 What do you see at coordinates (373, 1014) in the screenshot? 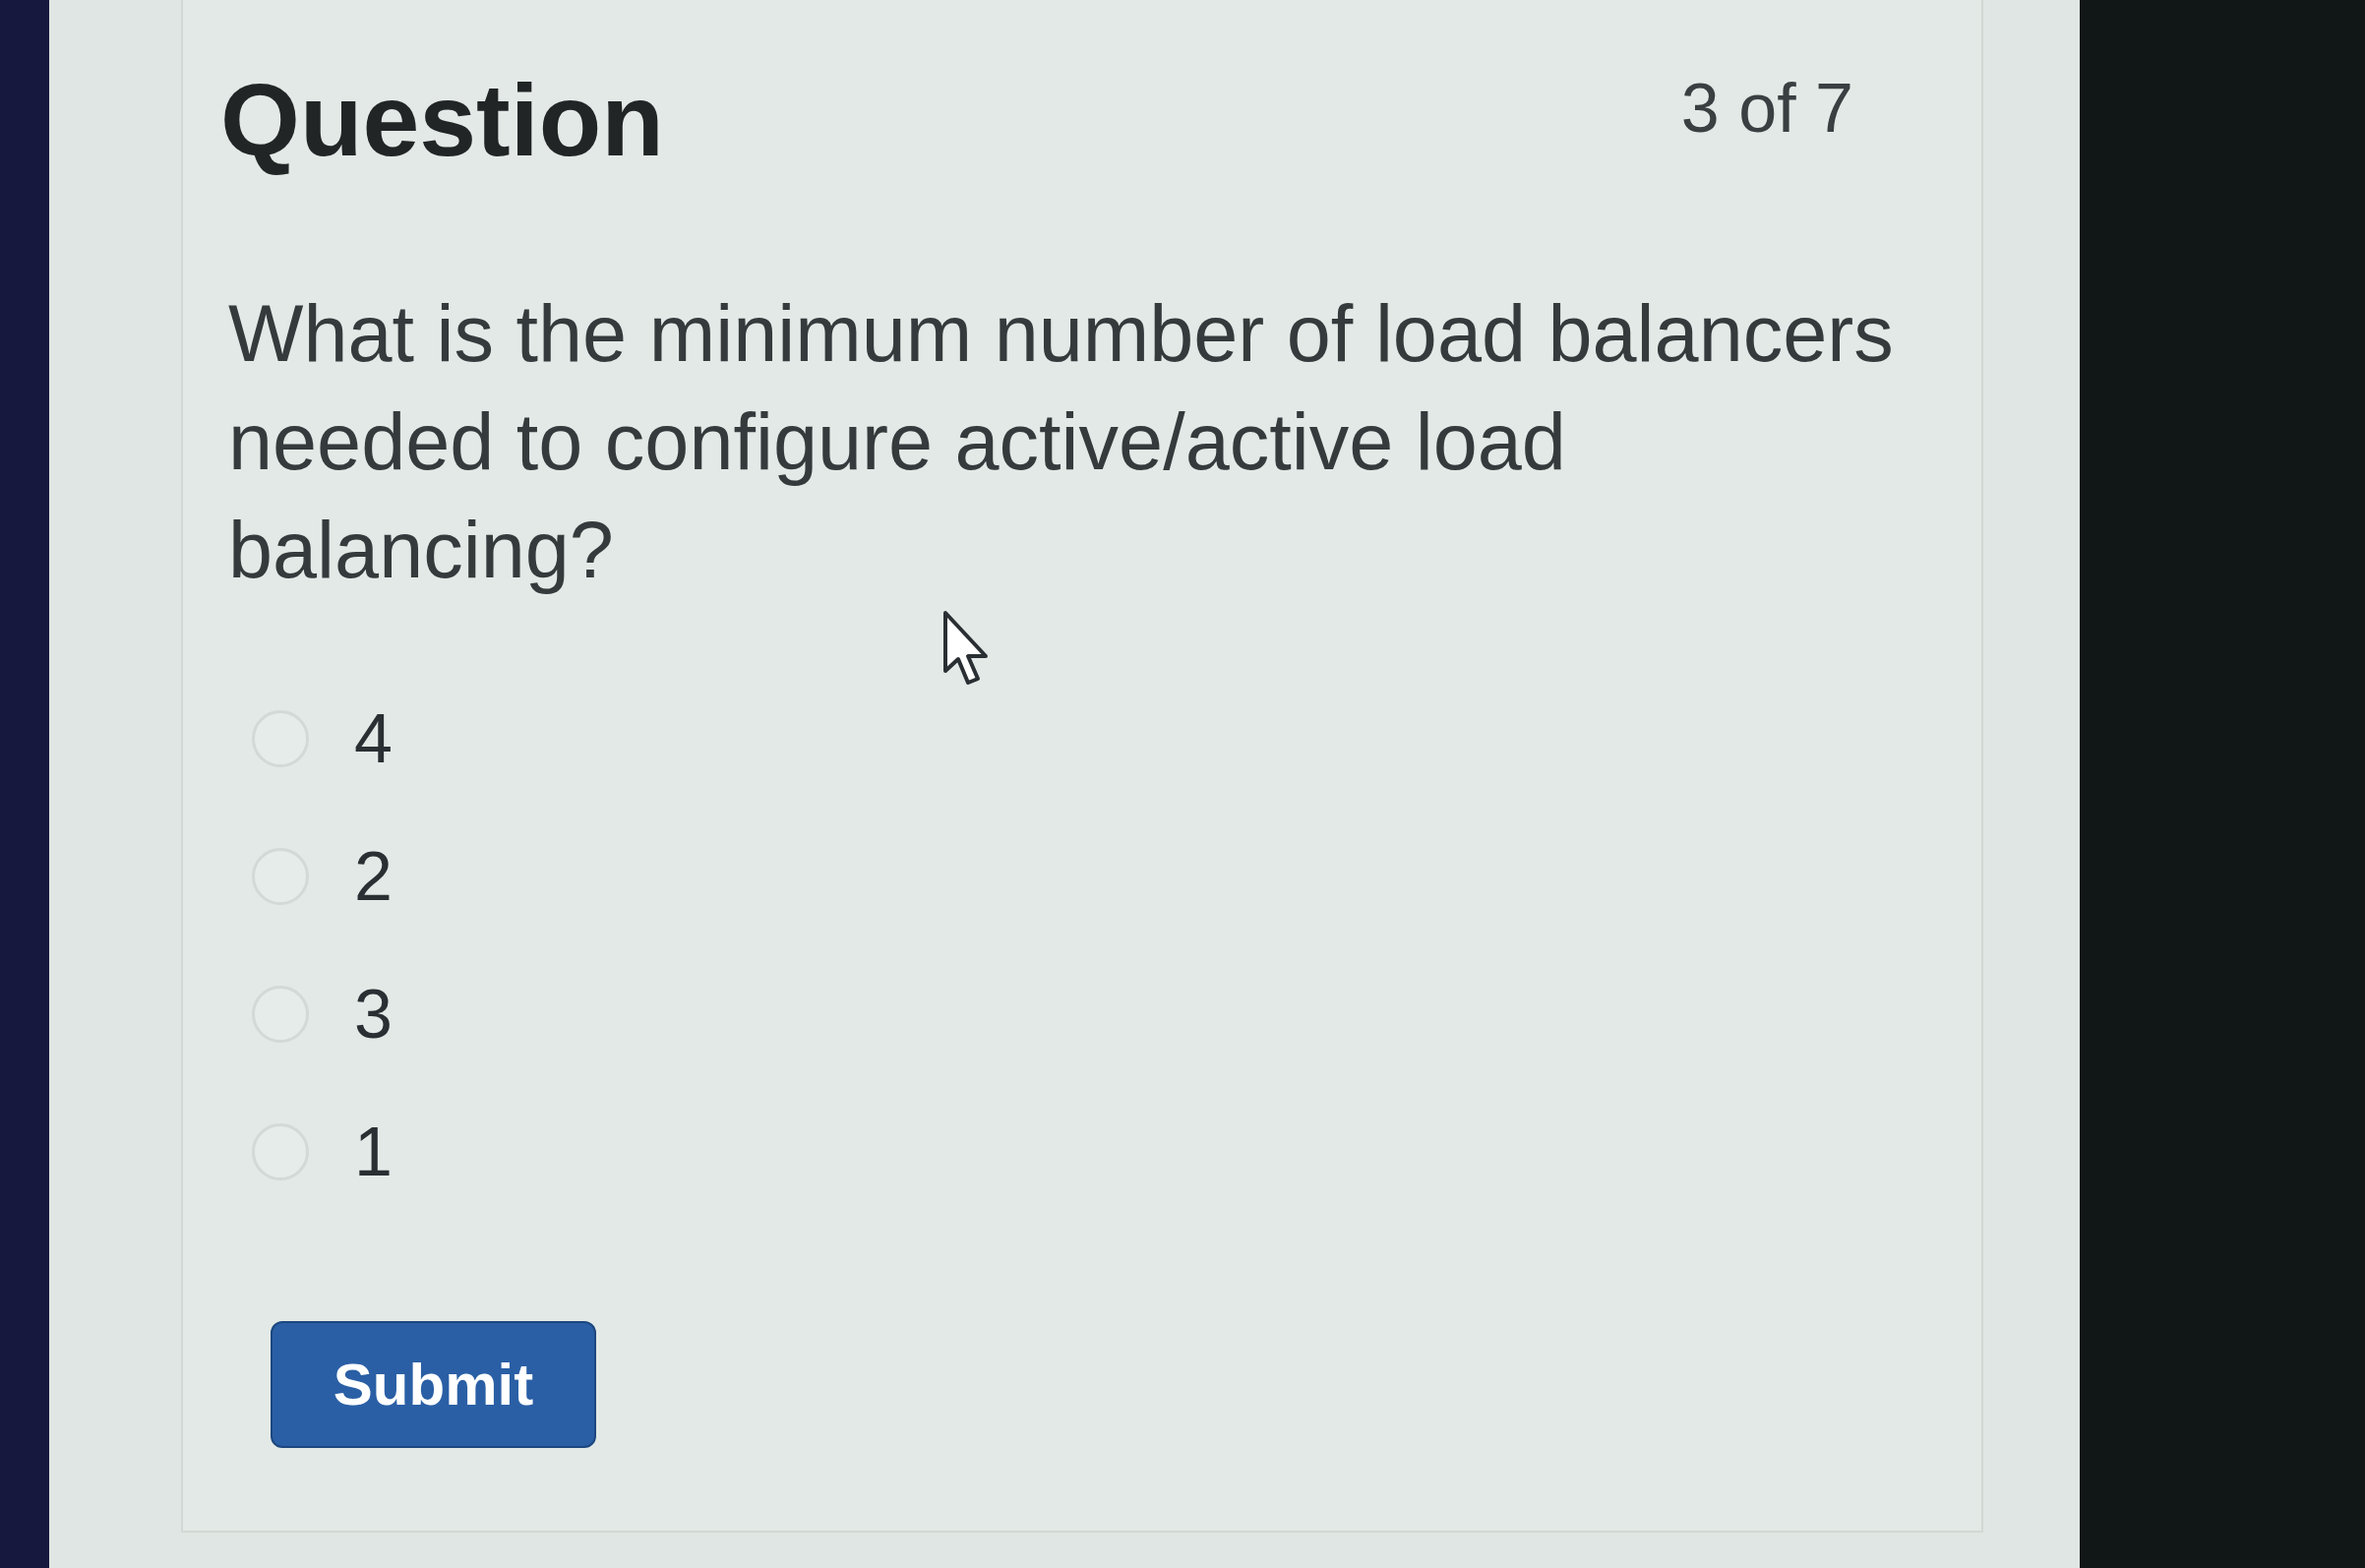
I see `option-label: 3` at bounding box center [373, 1014].